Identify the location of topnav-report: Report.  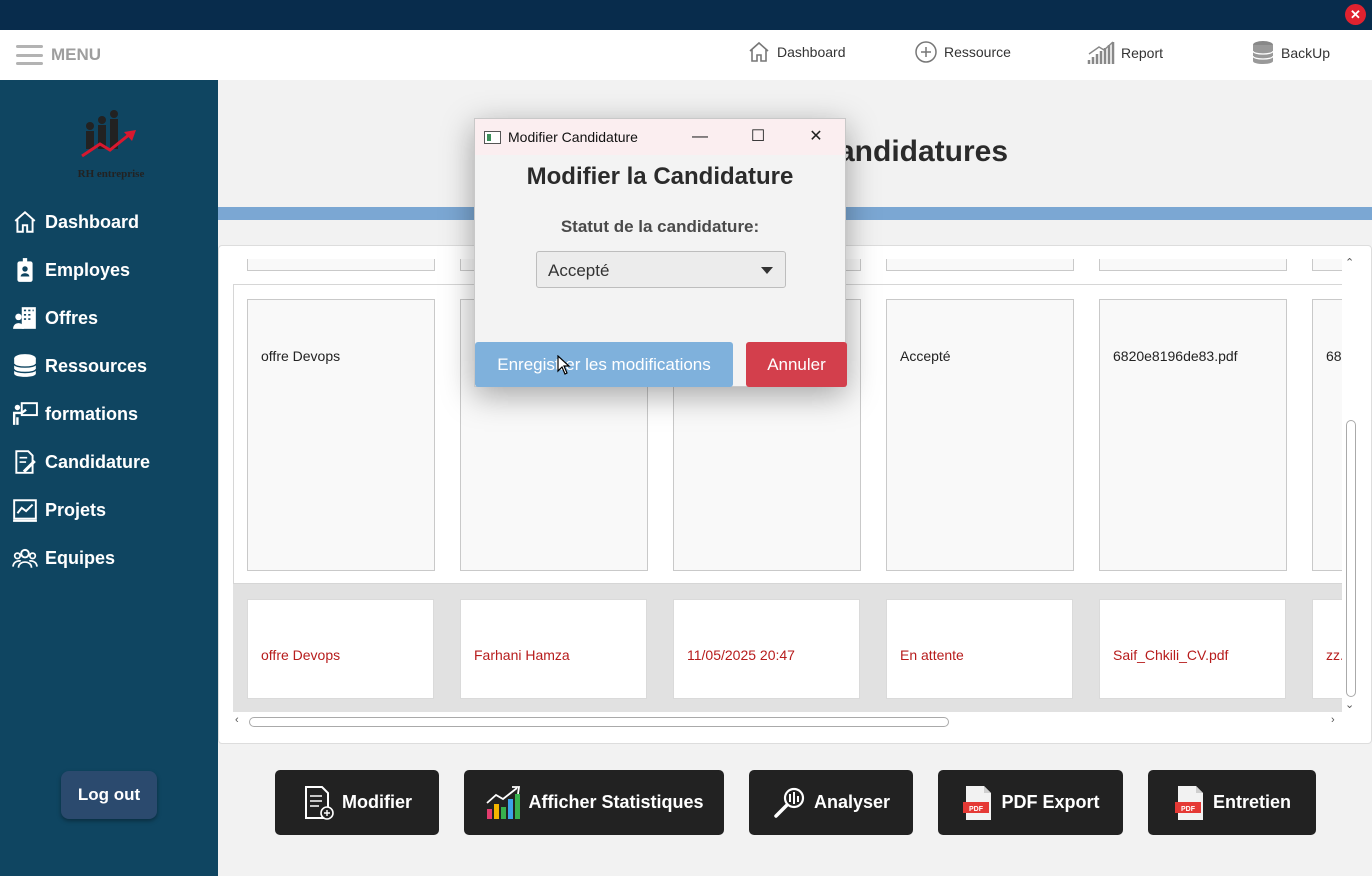
(1125, 53).